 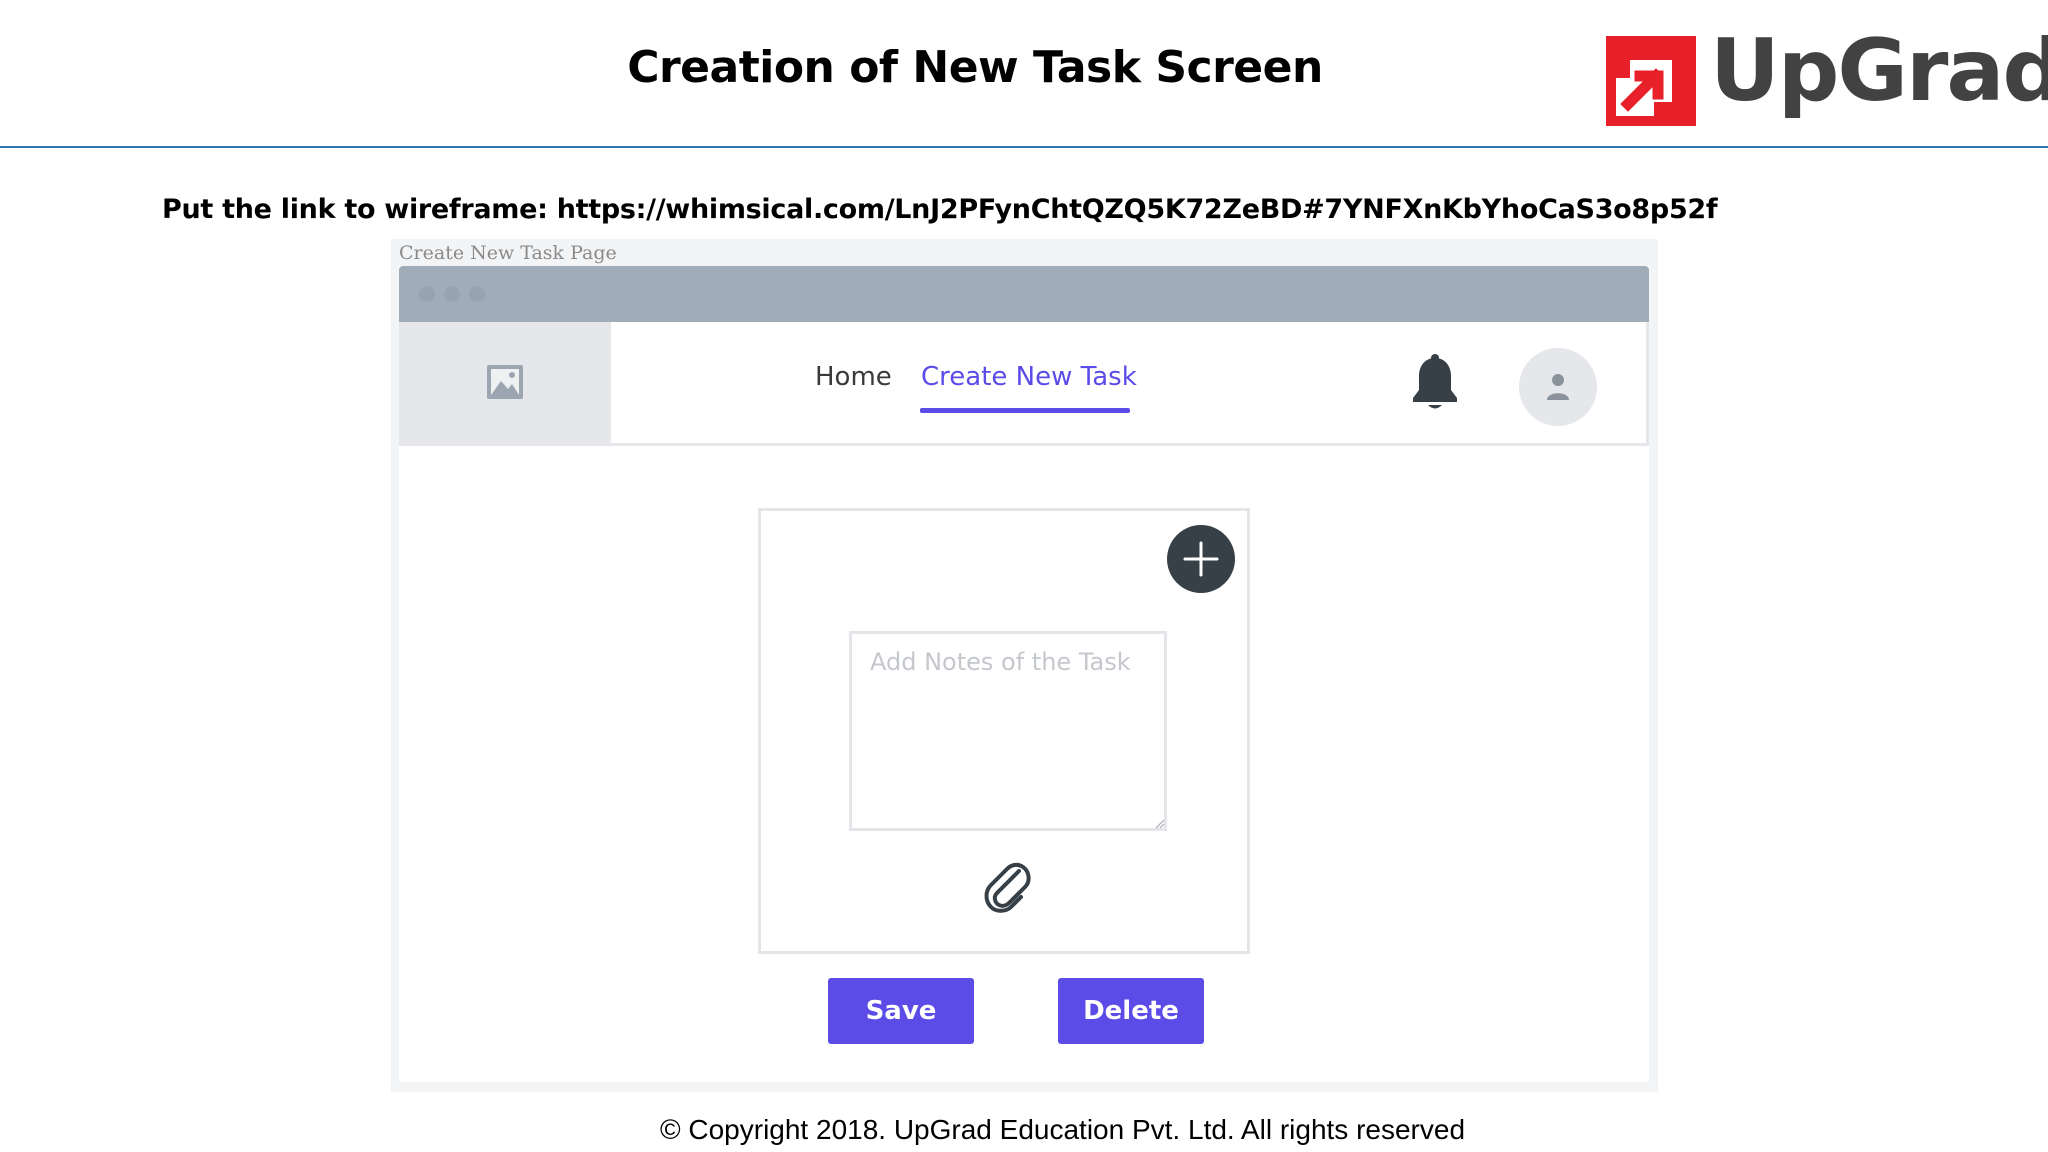 What do you see at coordinates (1159, 823) in the screenshot?
I see `resize-grip-icon` at bounding box center [1159, 823].